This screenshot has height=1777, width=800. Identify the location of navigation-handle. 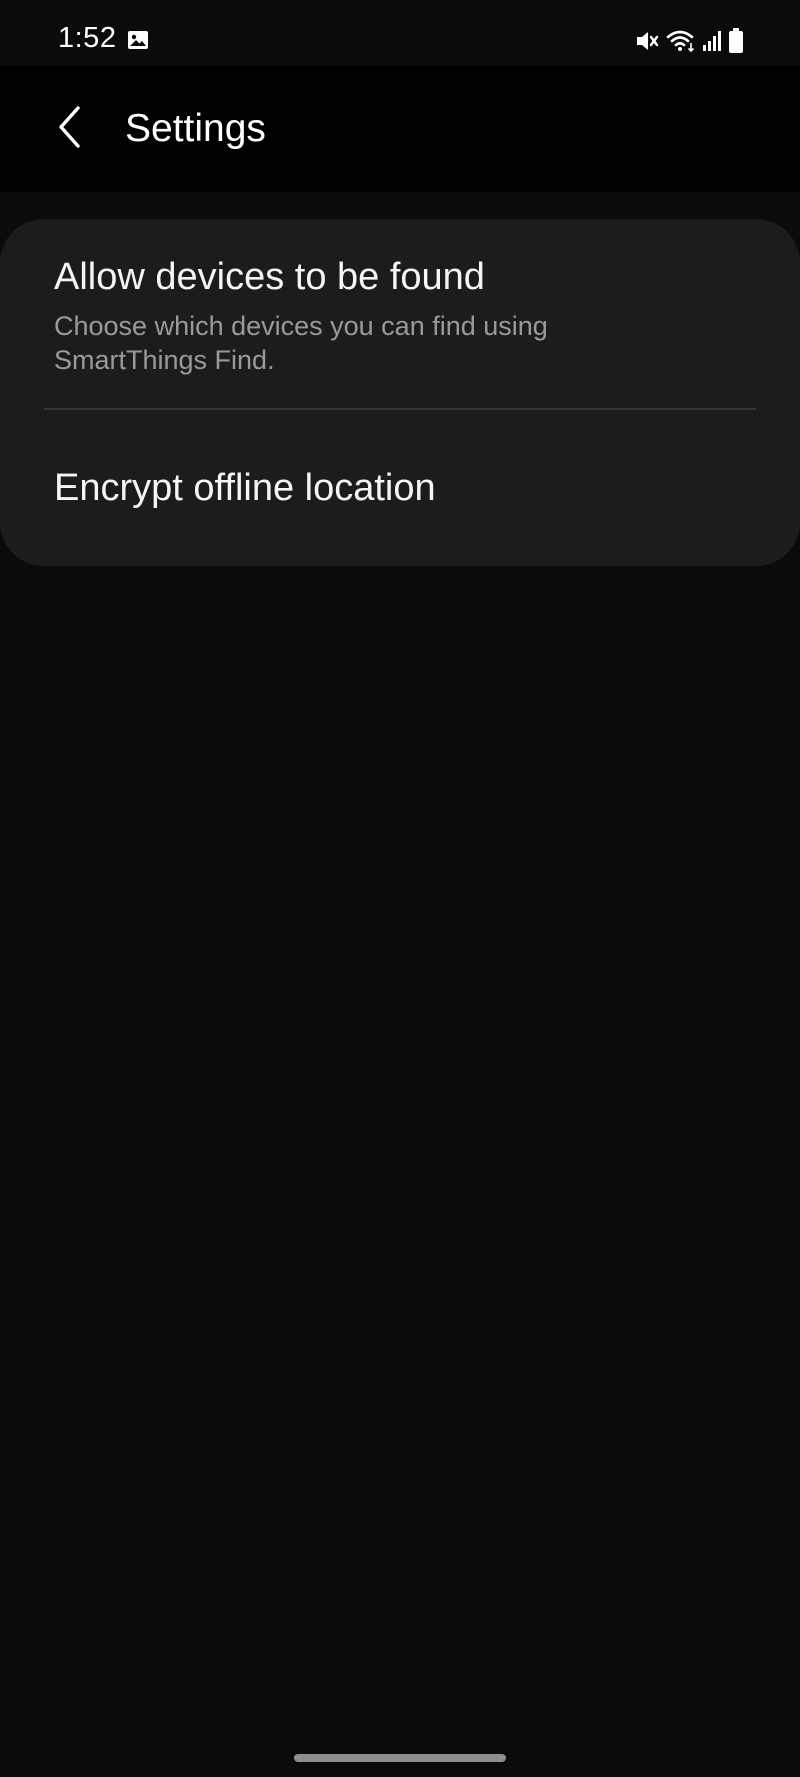
(400, 1758).